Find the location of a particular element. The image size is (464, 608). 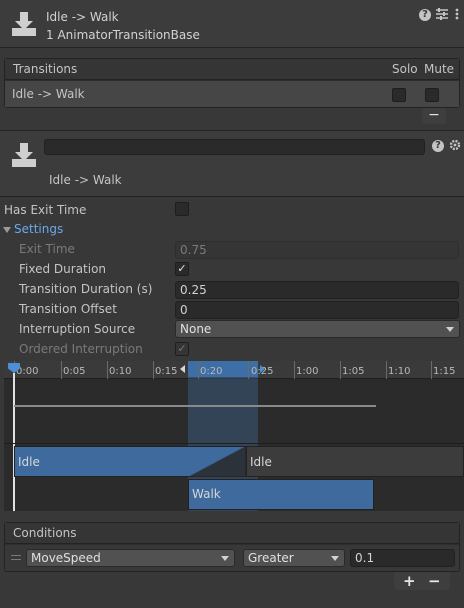

settings-label: Settings is located at coordinates (39, 229).